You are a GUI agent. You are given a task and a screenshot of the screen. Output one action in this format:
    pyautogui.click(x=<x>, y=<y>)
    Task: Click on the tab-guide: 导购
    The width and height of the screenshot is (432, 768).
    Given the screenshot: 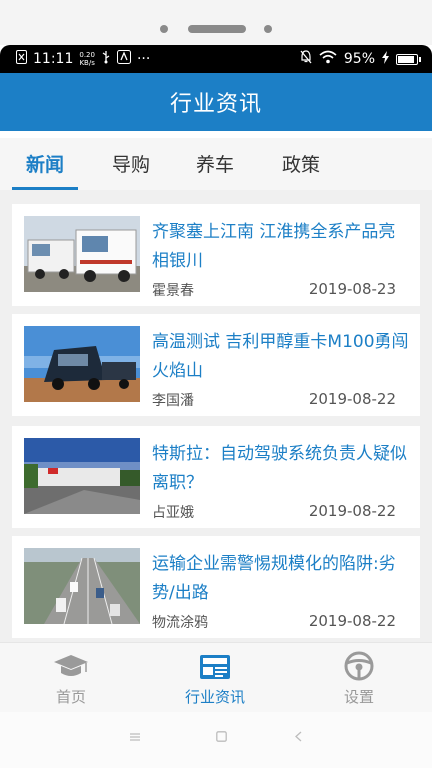 What is the action you would take?
    pyautogui.click(x=131, y=164)
    